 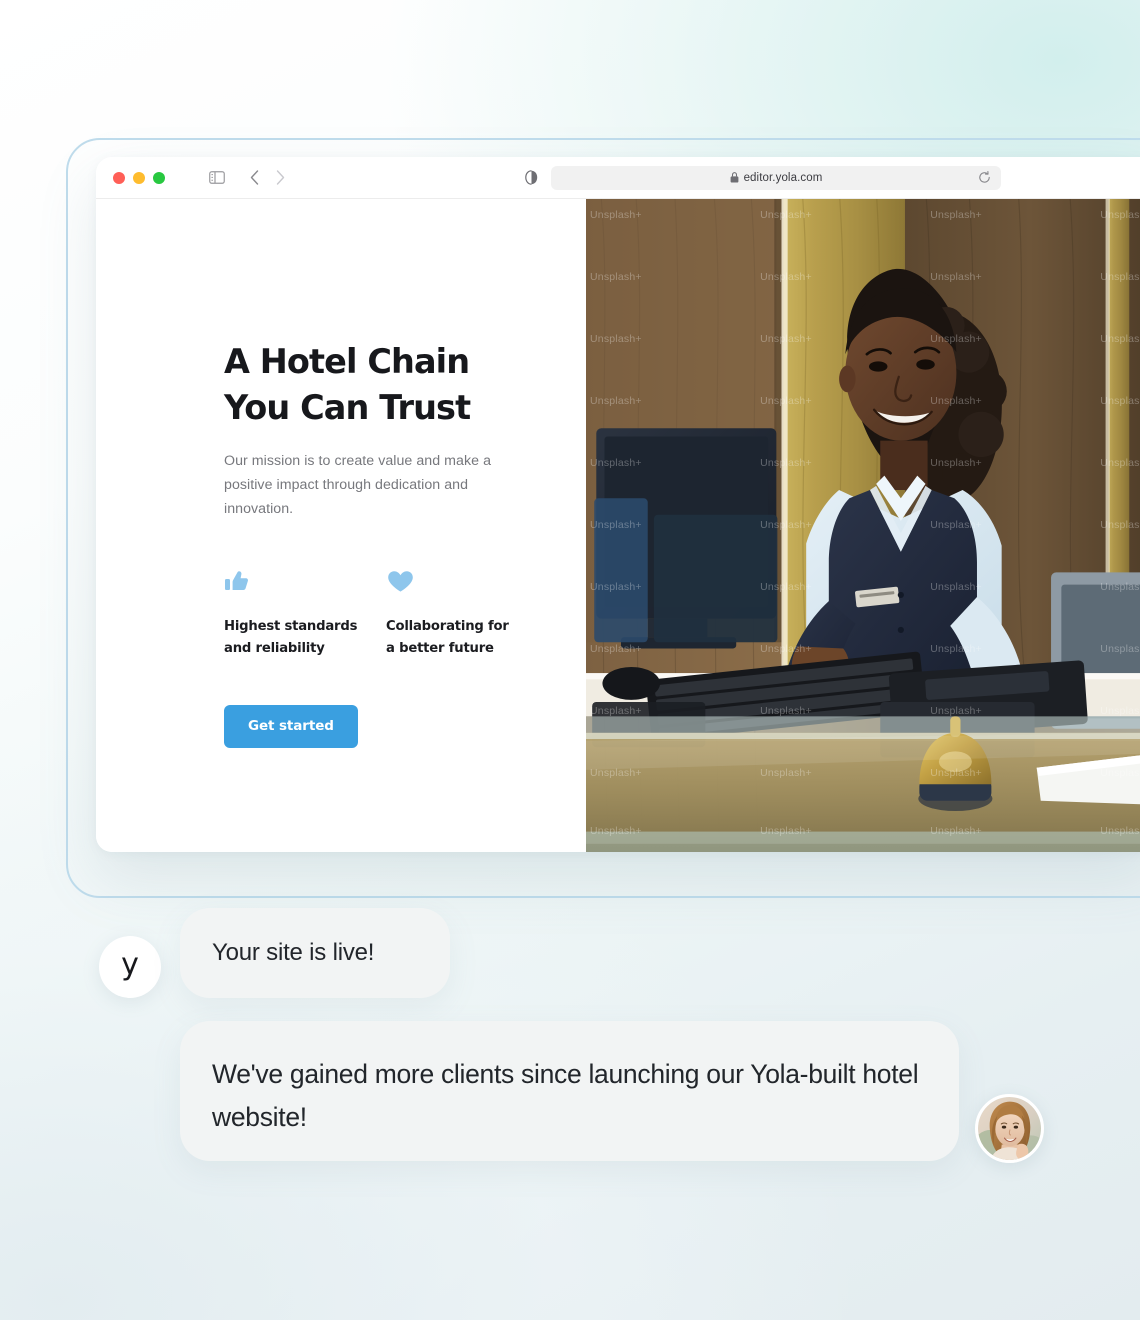 I want to click on close-window-button, so click(x=119, y=177).